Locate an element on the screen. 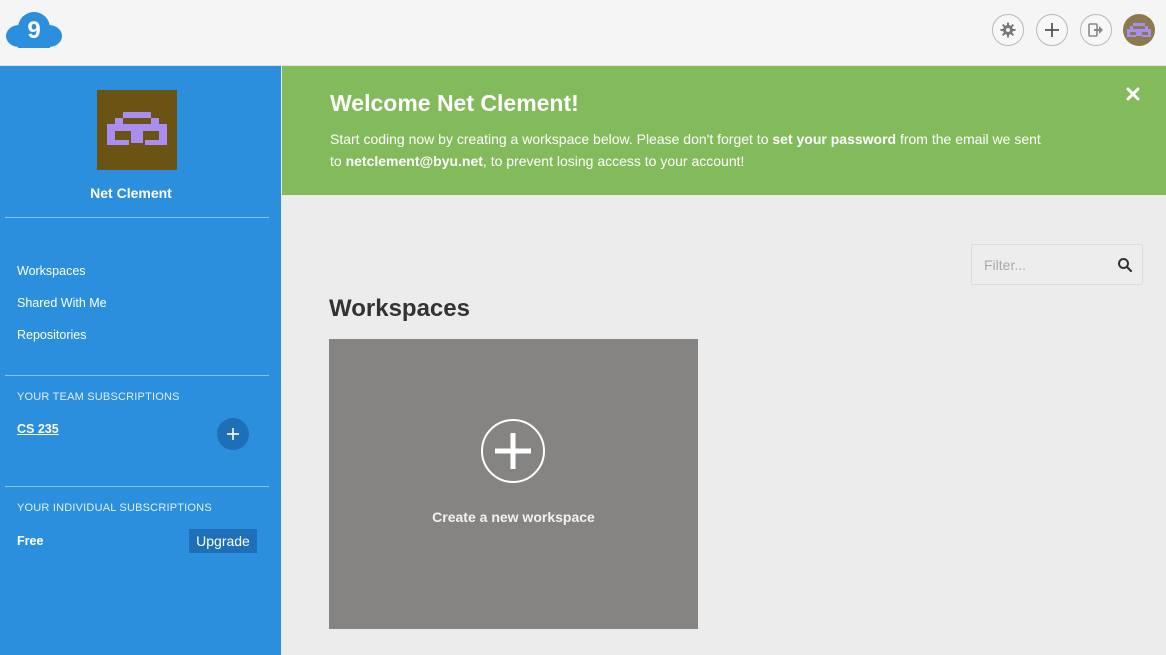  logout-icon is located at coordinates (1095, 30).